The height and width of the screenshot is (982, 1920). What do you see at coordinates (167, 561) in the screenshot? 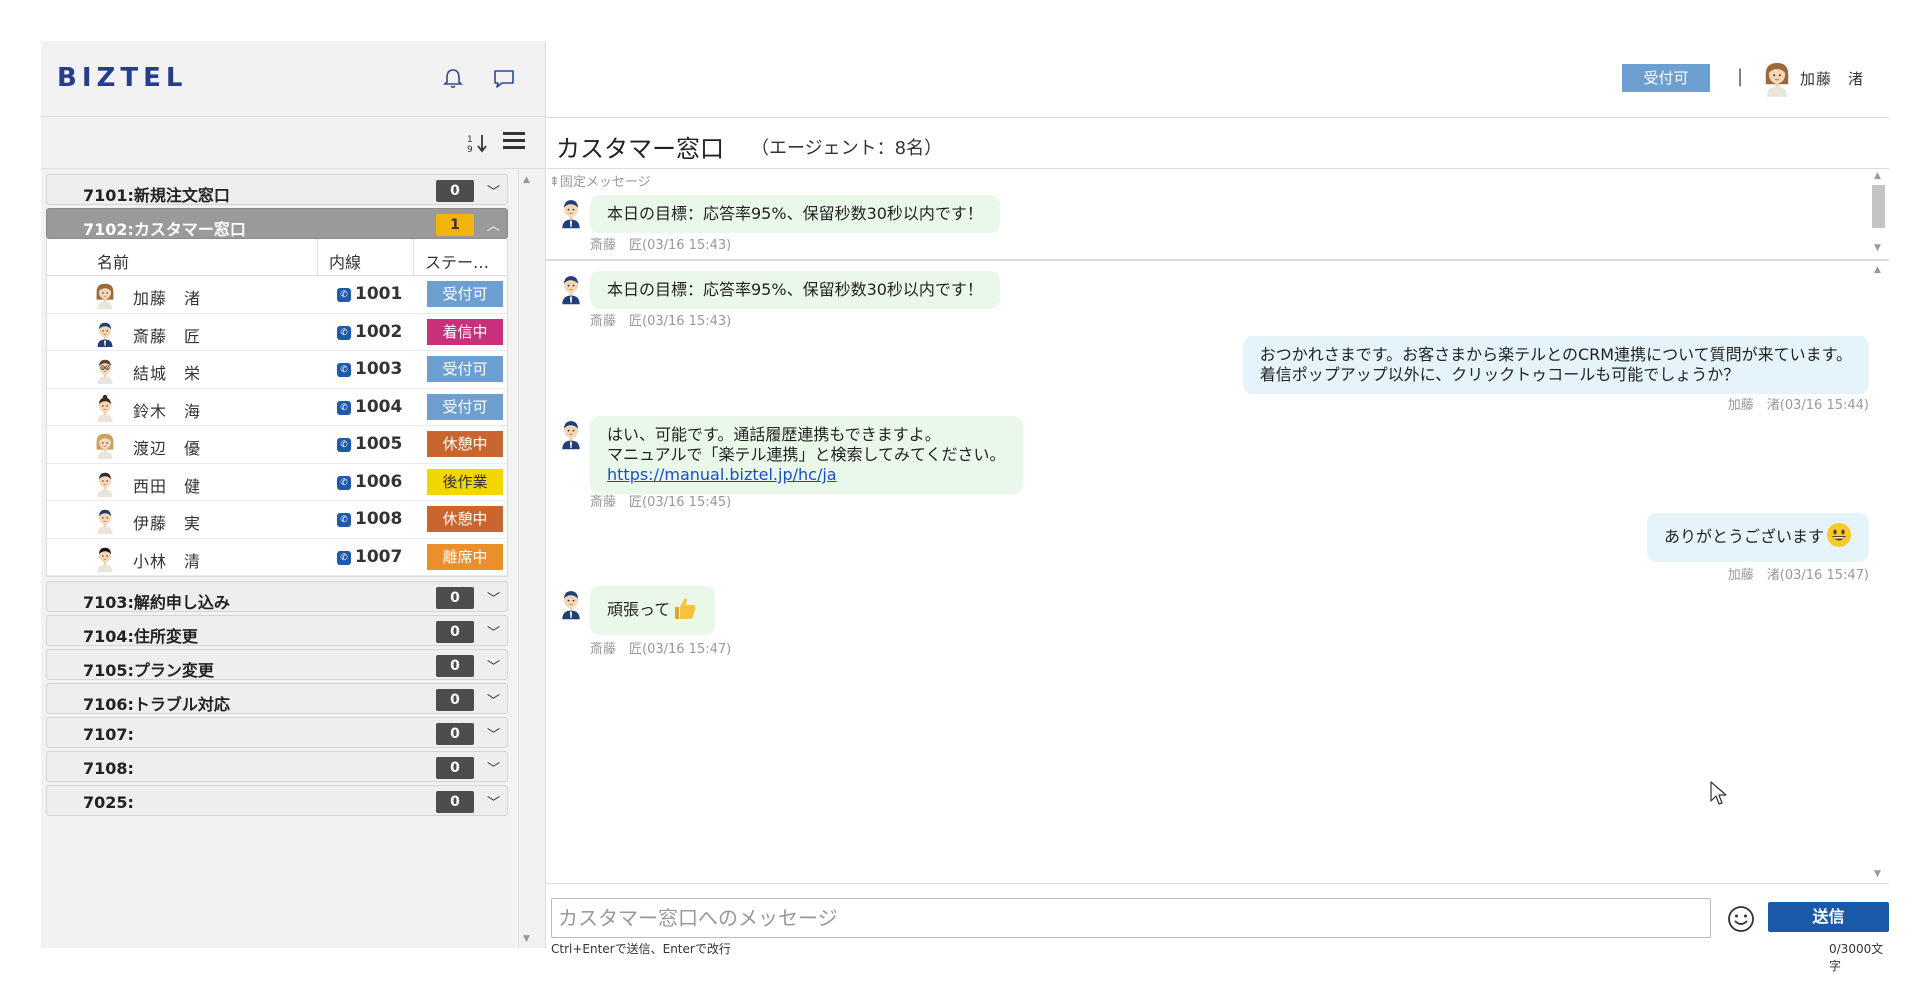
I see `agent-name: 小林 清` at bounding box center [167, 561].